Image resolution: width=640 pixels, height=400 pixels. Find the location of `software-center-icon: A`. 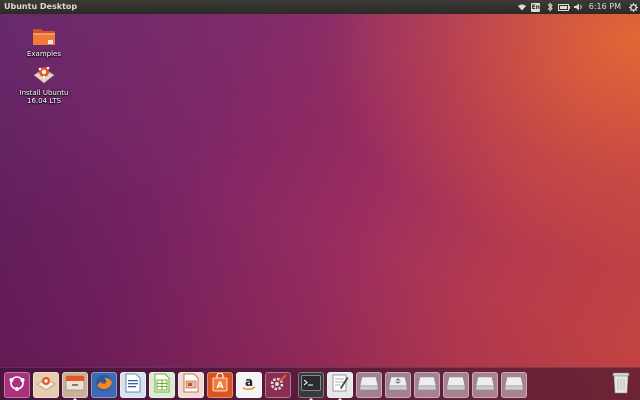

software-center-icon: A is located at coordinates (220, 384).